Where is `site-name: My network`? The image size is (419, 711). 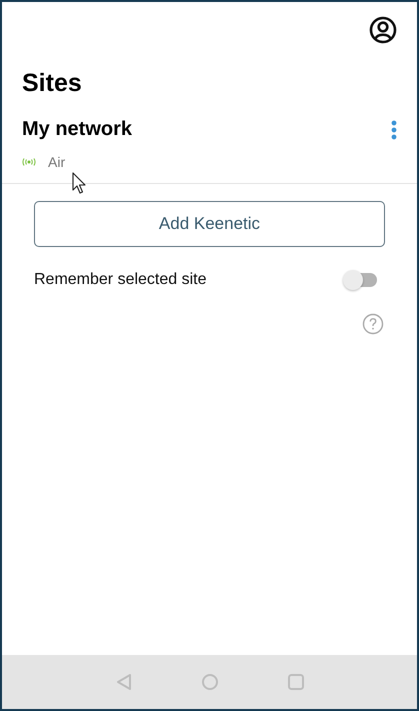 site-name: My network is located at coordinates (77, 129).